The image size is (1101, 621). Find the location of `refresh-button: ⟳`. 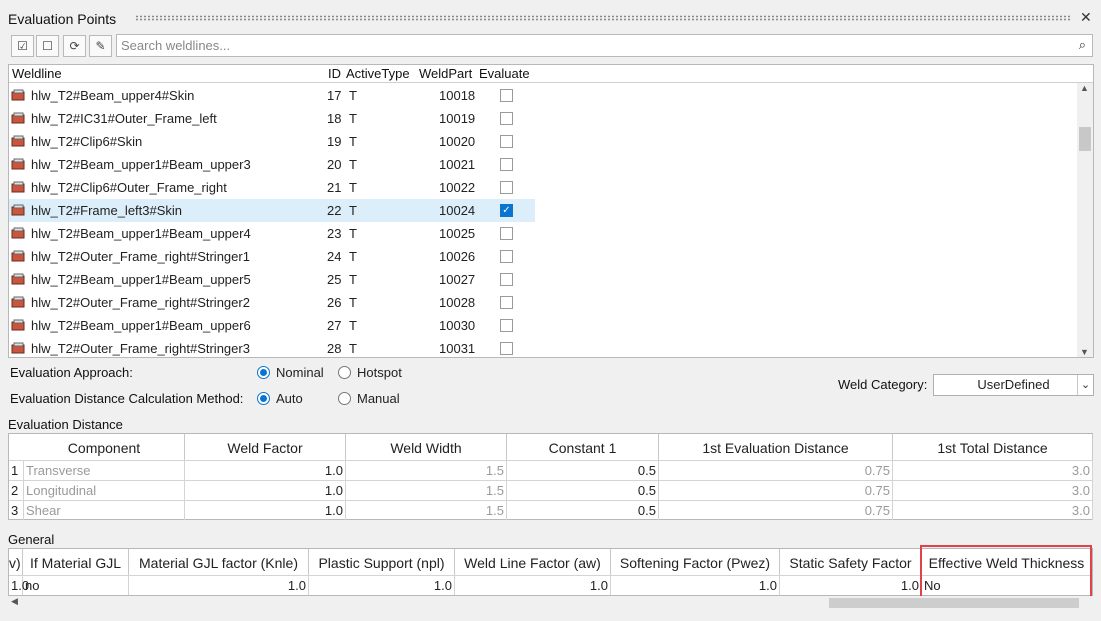

refresh-button: ⟳ is located at coordinates (74, 46).